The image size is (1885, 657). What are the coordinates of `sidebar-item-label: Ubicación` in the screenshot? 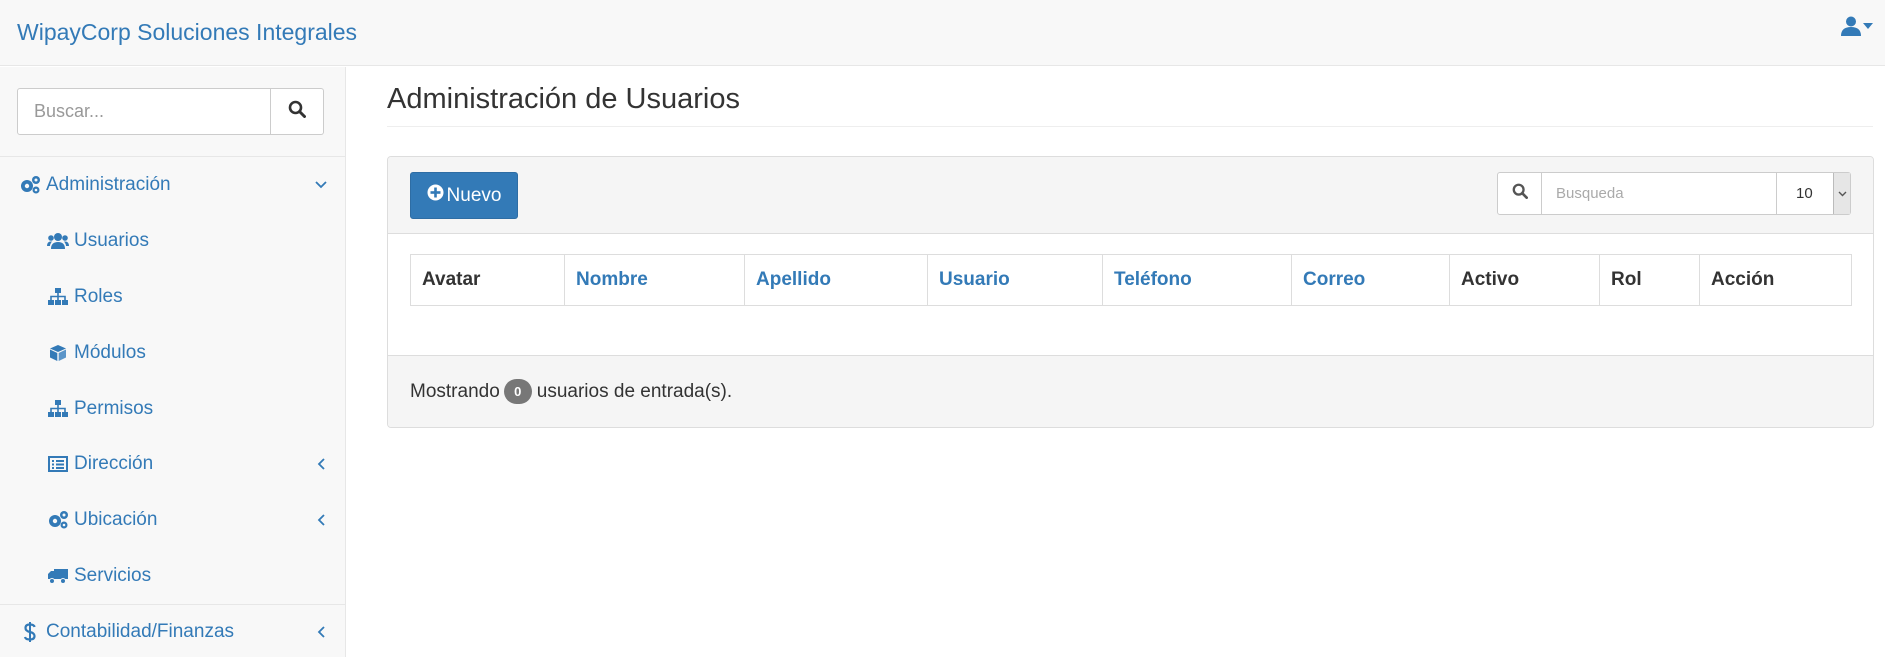 It's located at (116, 519).